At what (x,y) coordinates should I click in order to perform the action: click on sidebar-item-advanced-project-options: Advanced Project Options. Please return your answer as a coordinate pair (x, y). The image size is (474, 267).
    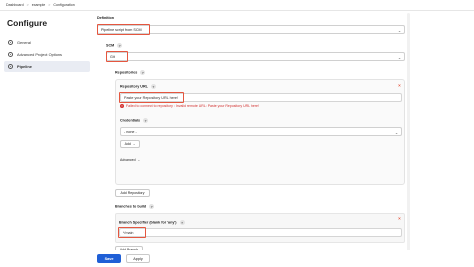
    Looking at the image, I should click on (47, 54).